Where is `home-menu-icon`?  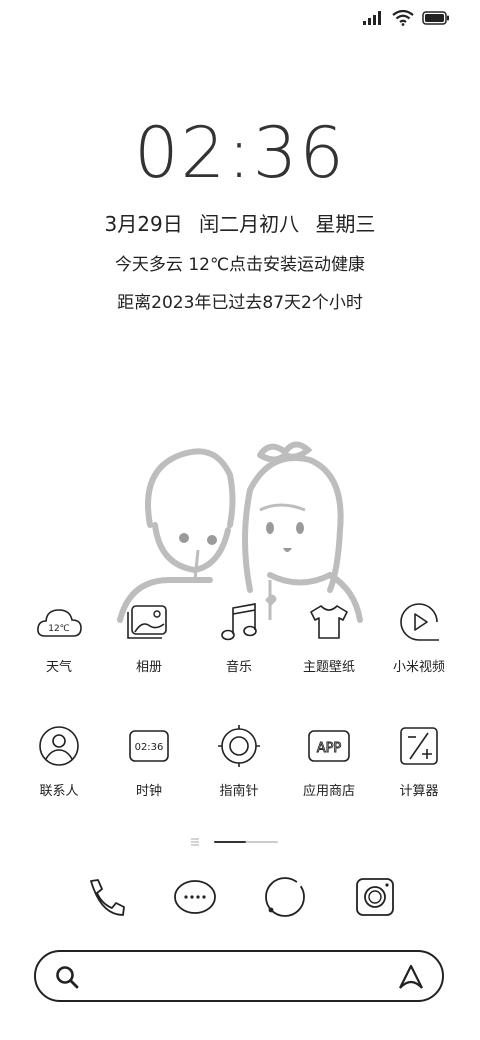 home-menu-icon is located at coordinates (195, 842).